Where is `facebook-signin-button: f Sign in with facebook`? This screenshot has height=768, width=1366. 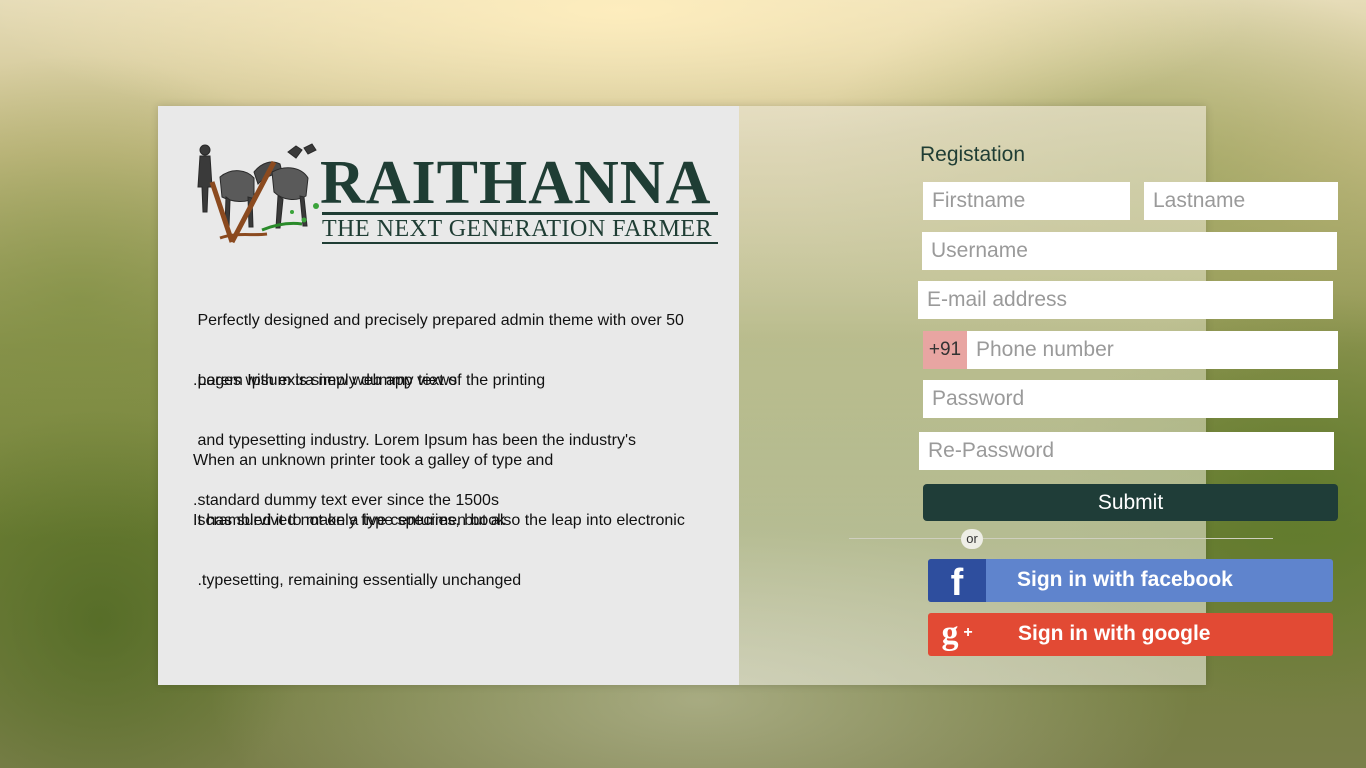
facebook-signin-button: f Sign in with facebook is located at coordinates (1130, 580).